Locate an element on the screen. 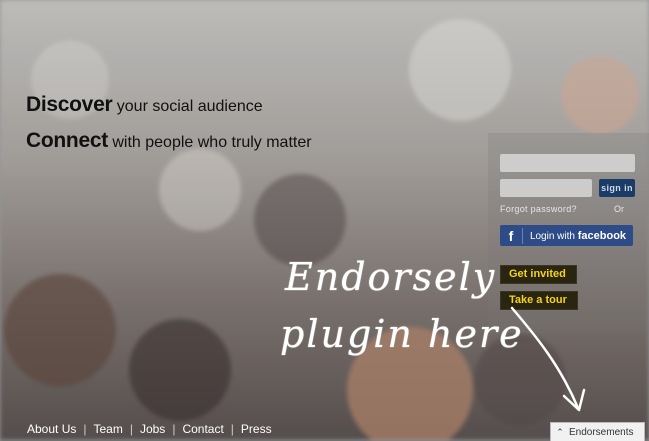 The width and height of the screenshot is (649, 441). facebook-icon: f is located at coordinates (511, 235).